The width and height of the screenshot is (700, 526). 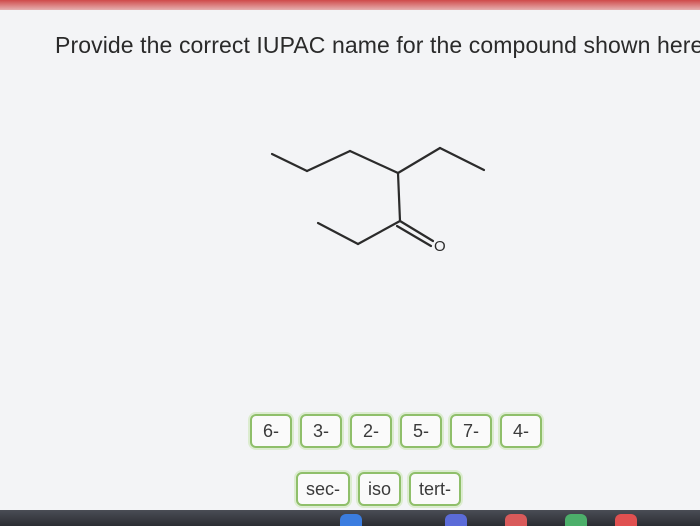 I want to click on prefix-button-row: sec- iso tert-, so click(x=379, y=489).